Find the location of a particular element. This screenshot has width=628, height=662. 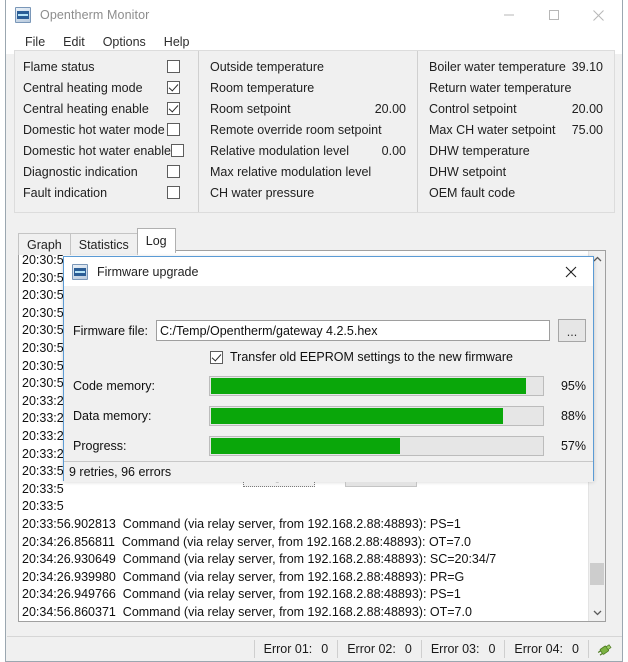

firmware-file-label: Firmware file: is located at coordinates (111, 330).